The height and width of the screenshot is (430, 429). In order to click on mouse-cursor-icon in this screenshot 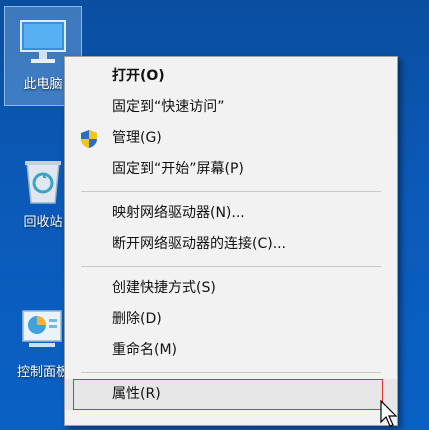, I will do `click(389, 413)`.